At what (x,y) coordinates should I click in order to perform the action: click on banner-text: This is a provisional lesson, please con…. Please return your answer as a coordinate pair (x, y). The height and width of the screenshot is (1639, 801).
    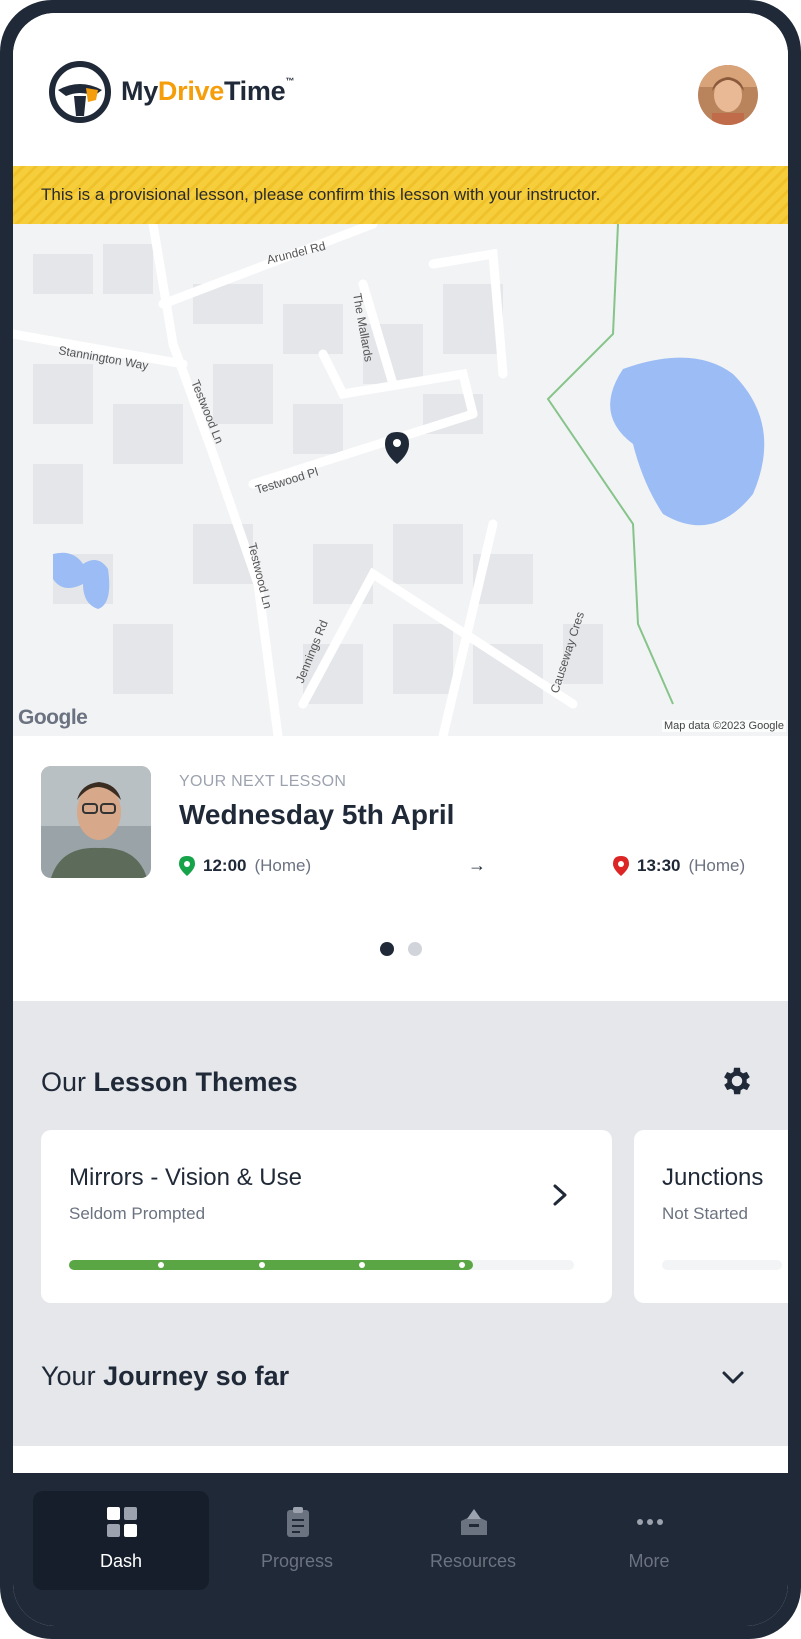
    Looking at the image, I should click on (321, 194).